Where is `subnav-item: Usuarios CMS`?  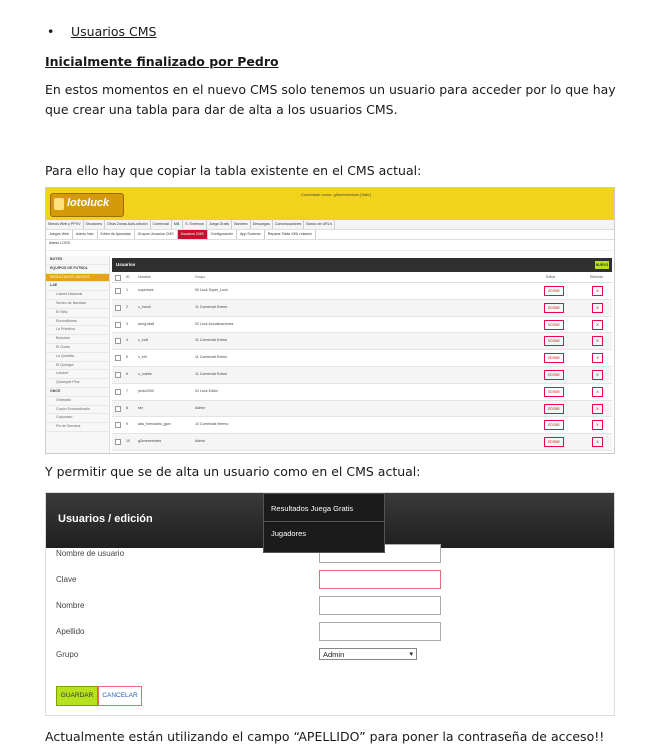
subnav-item: Usuarios CMS is located at coordinates (192, 234).